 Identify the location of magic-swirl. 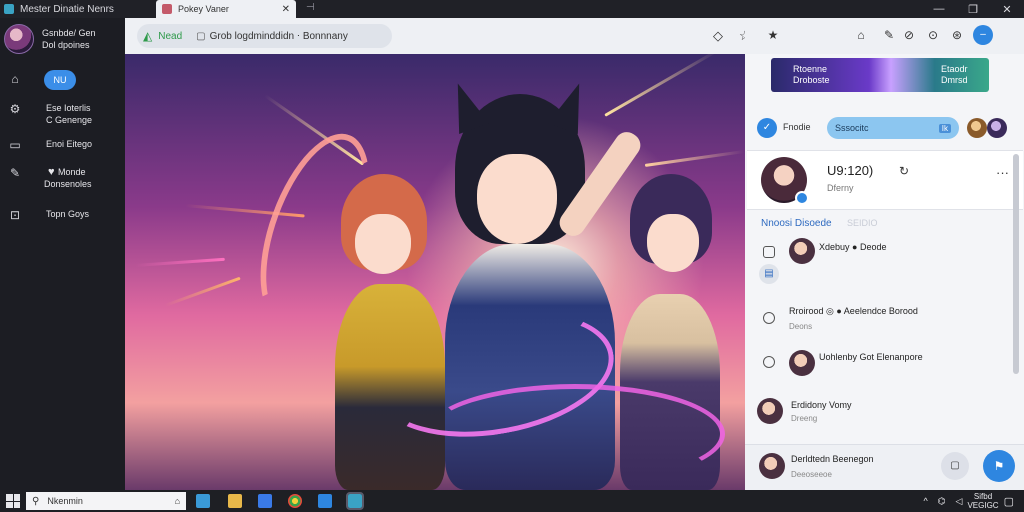
(575, 434).